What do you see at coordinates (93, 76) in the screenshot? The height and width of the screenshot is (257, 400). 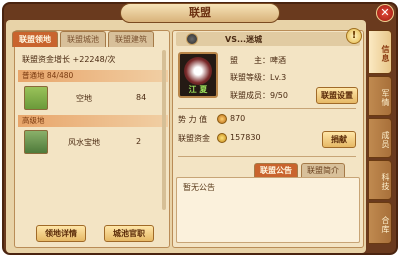 I see `section-normal-land: 普通地 84/480` at bounding box center [93, 76].